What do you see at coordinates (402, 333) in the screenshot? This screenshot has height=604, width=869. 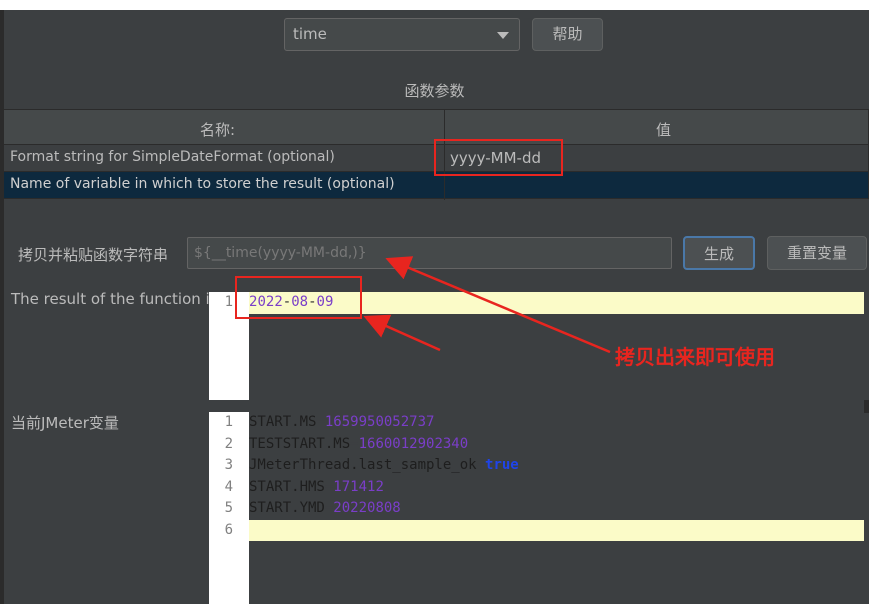 I see `arrow-to-result` at bounding box center [402, 333].